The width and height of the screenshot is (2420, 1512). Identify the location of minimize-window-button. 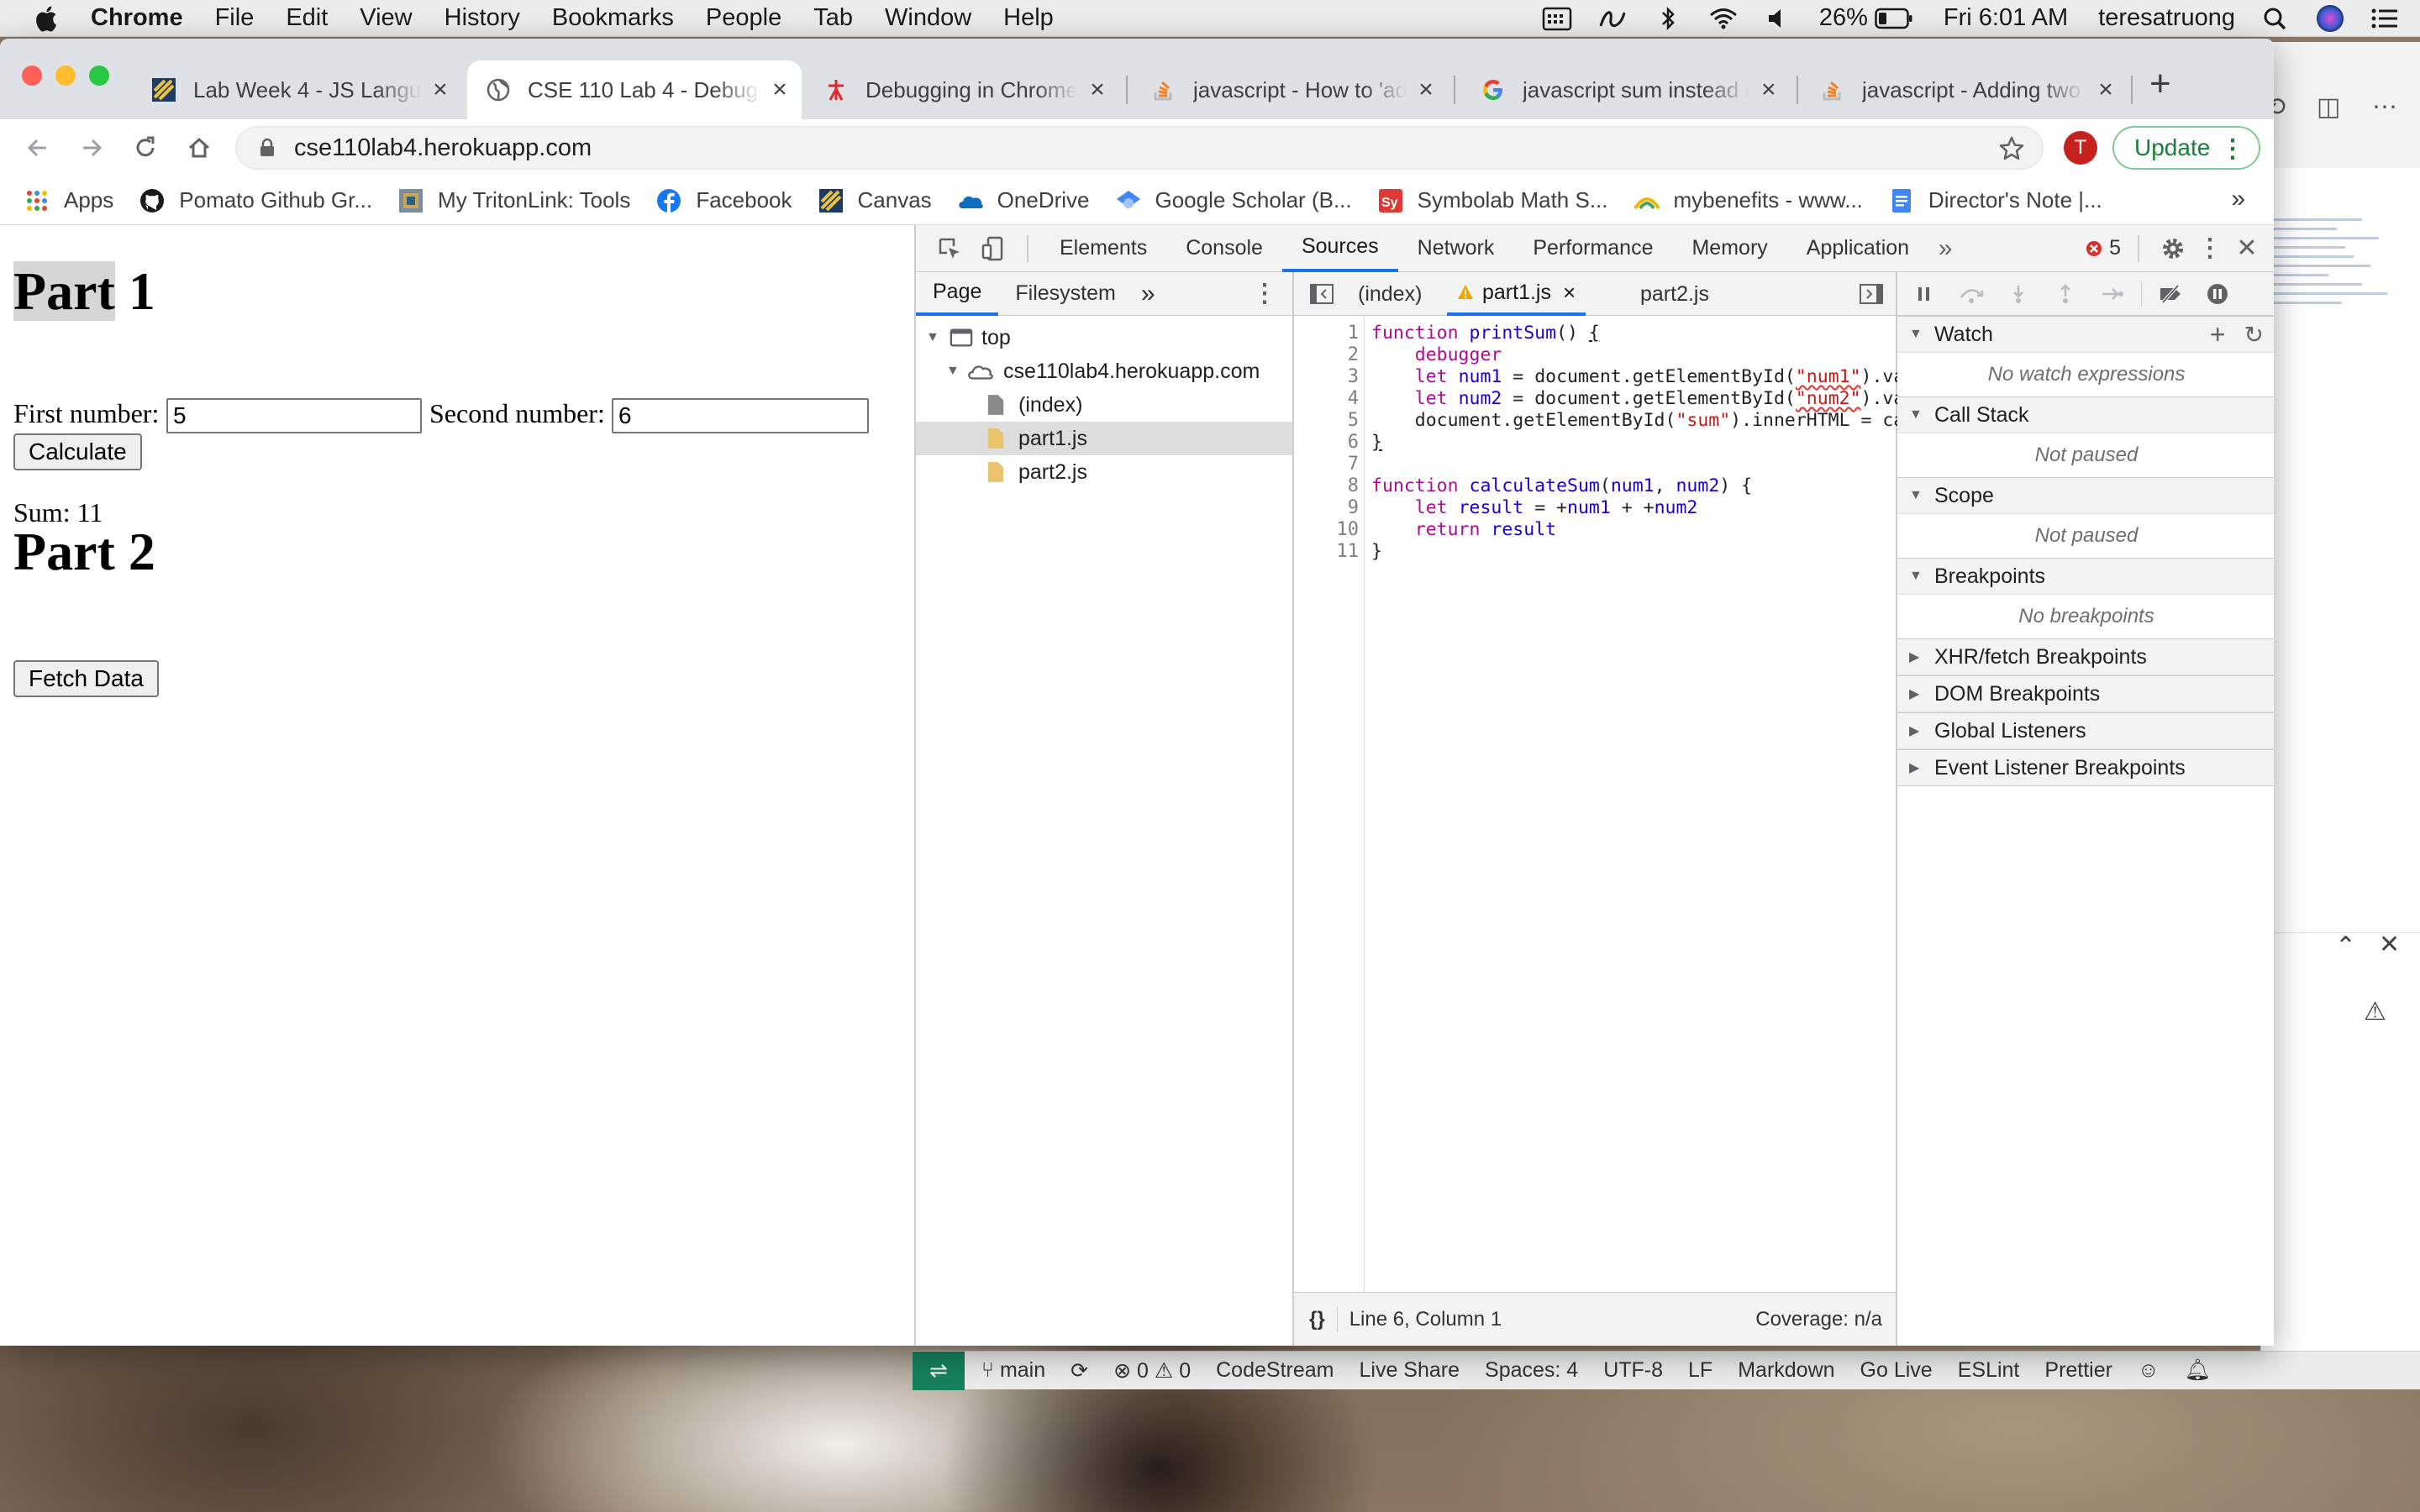
(65, 76).